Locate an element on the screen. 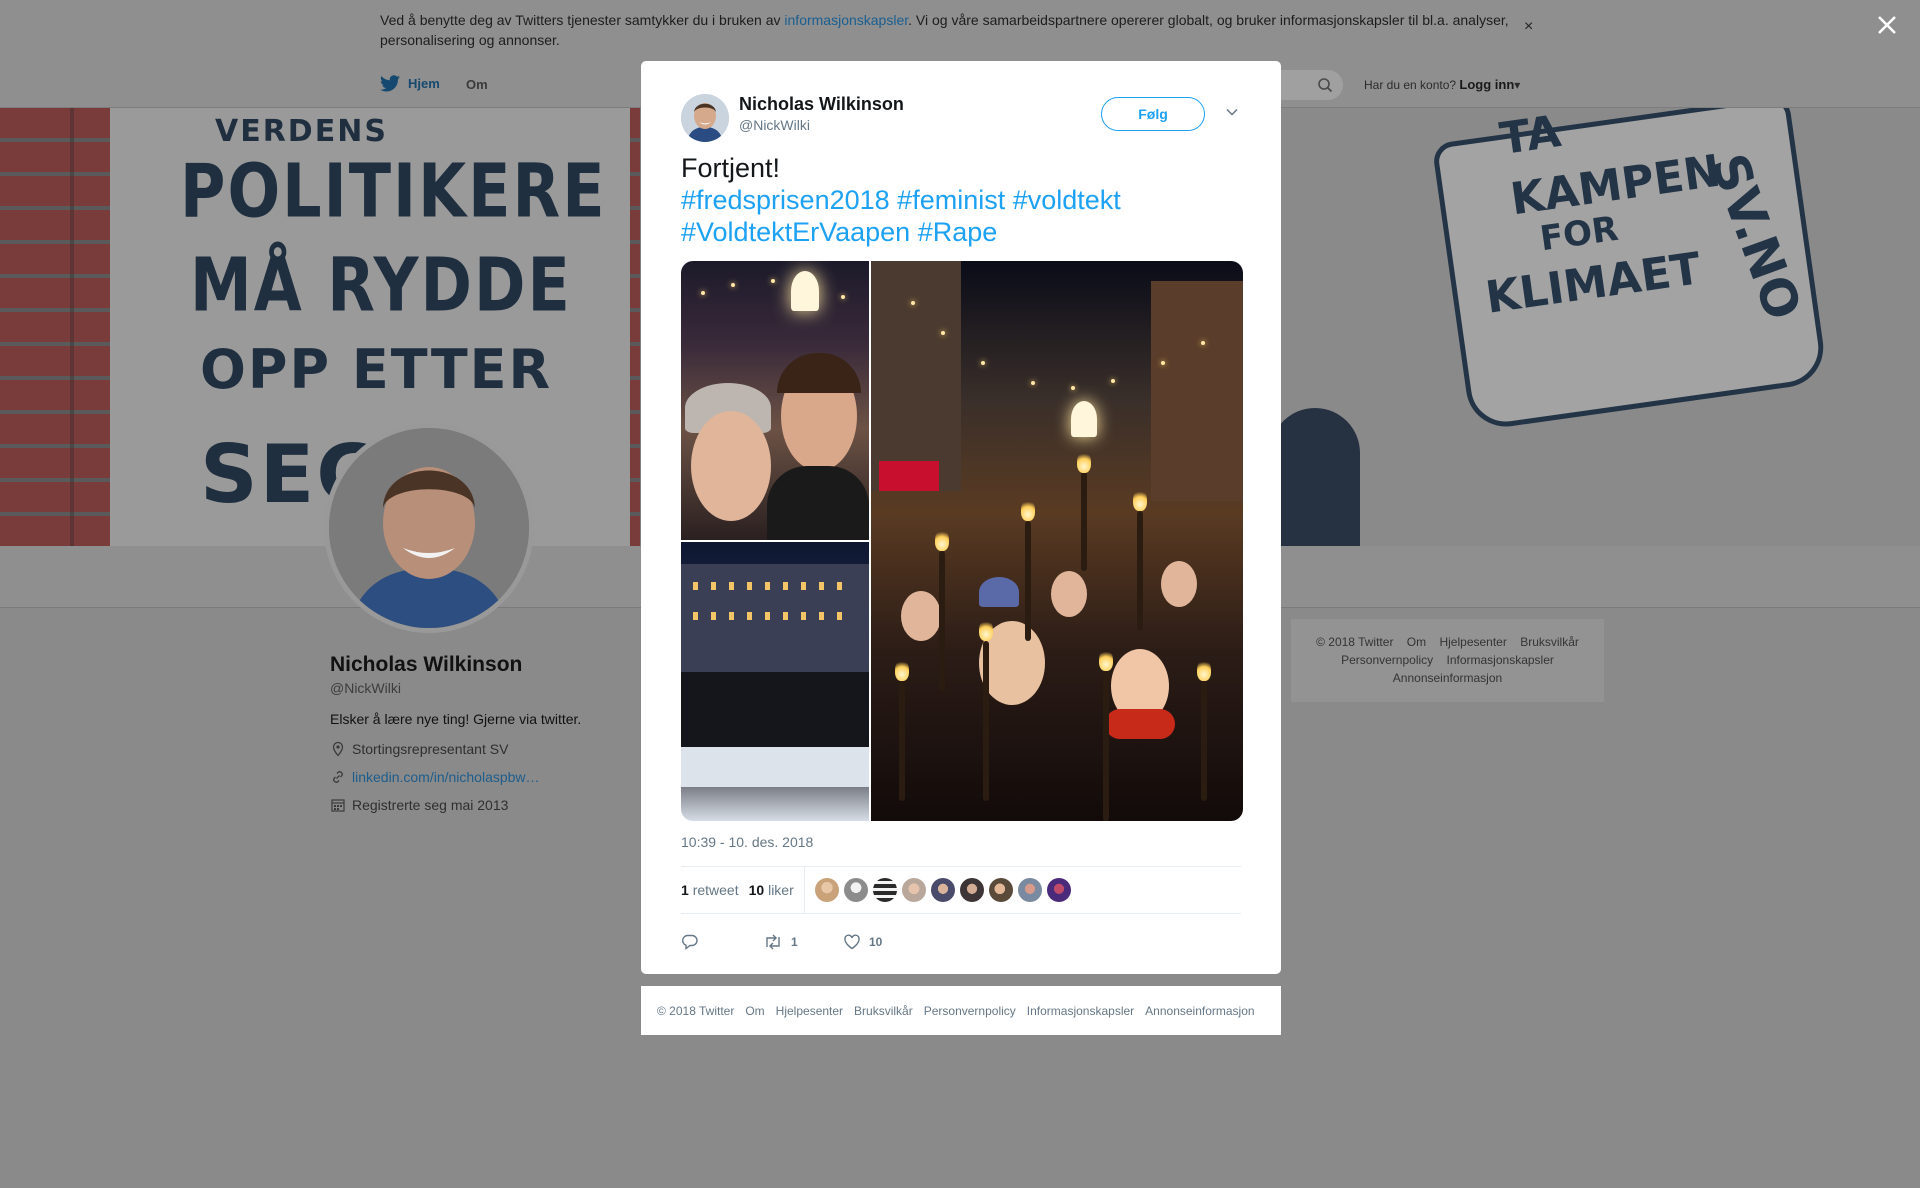  cookie-policy-link: informasjonskapsler is located at coordinates (846, 20).